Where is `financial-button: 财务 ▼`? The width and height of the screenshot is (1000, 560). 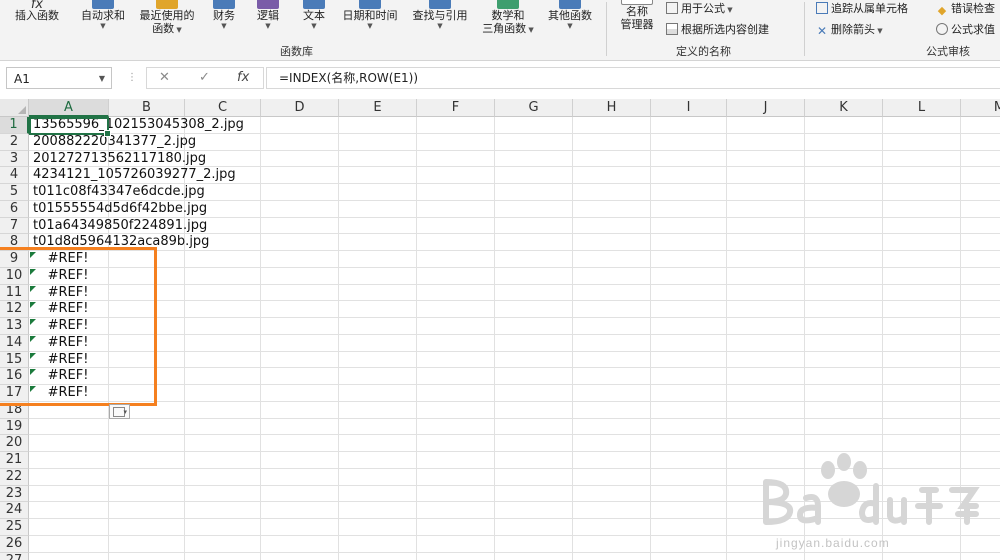
financial-button: 财务 ▼ is located at coordinates (224, 15).